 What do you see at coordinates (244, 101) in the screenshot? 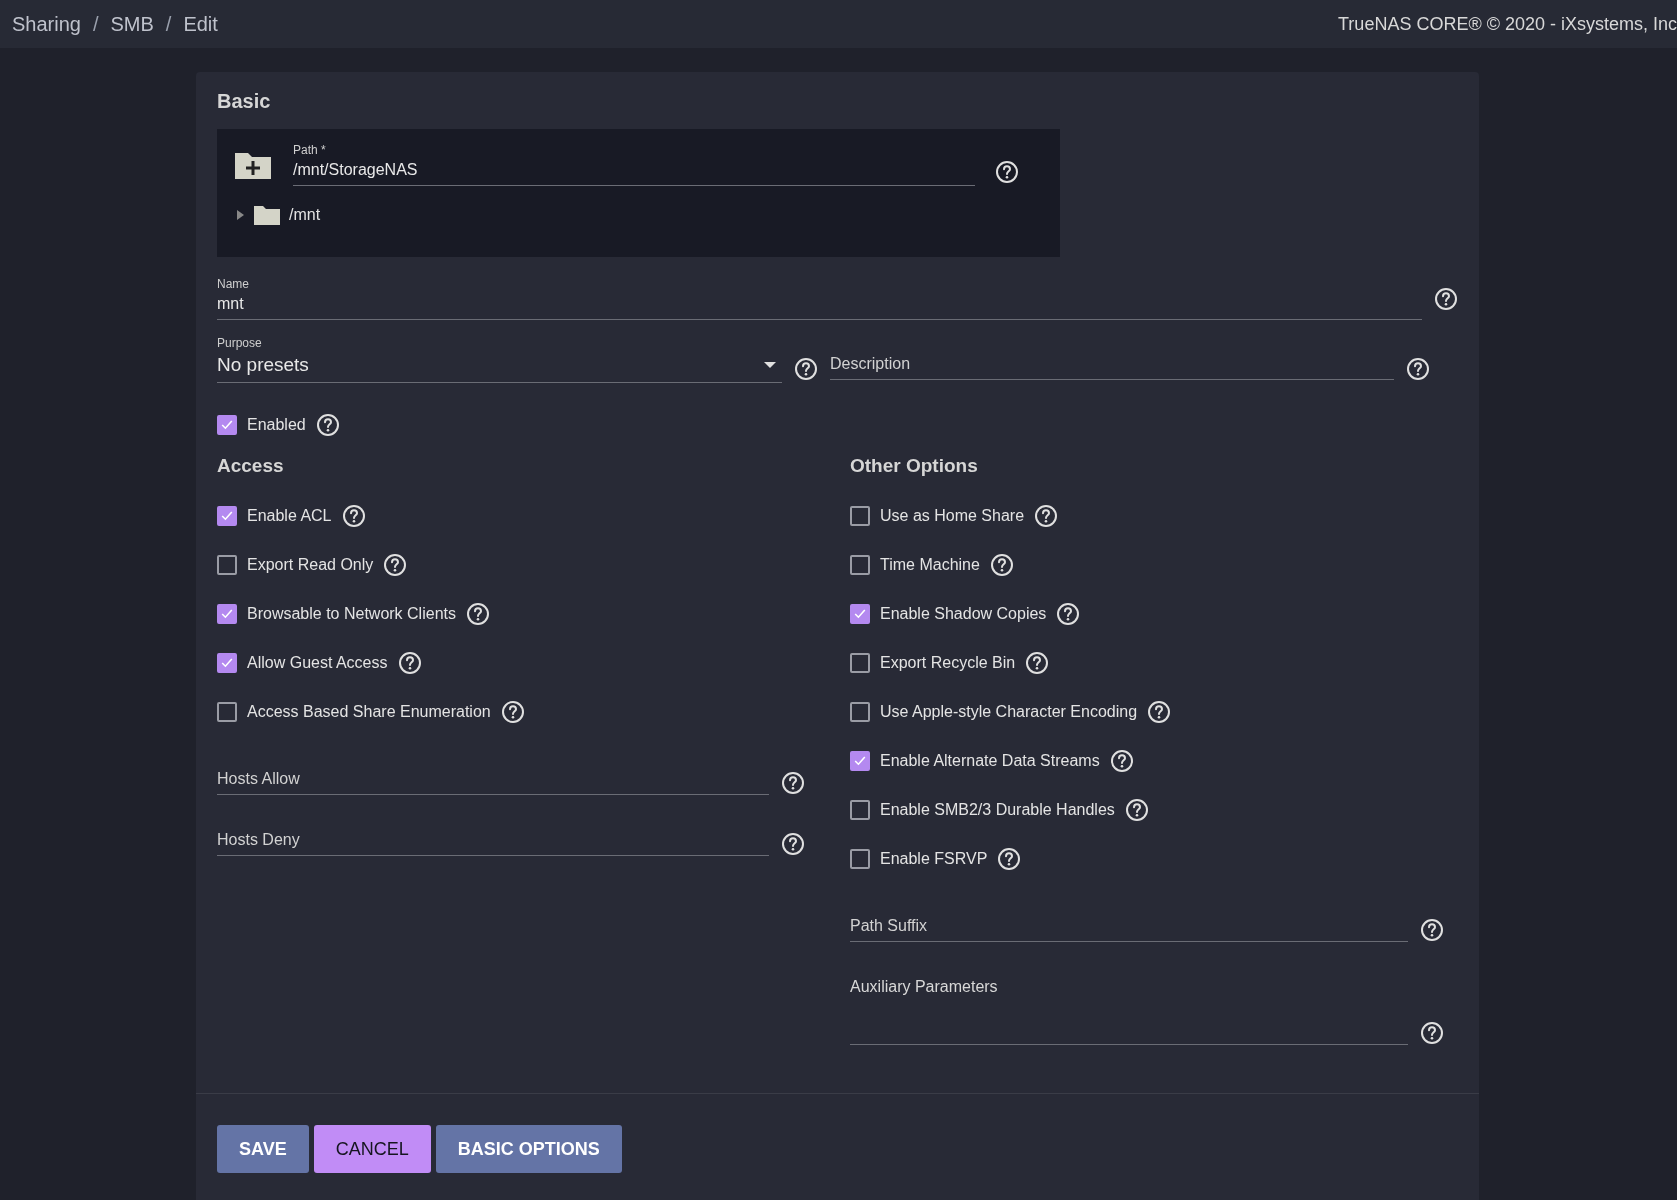
I see `section-title: Basic` at bounding box center [244, 101].